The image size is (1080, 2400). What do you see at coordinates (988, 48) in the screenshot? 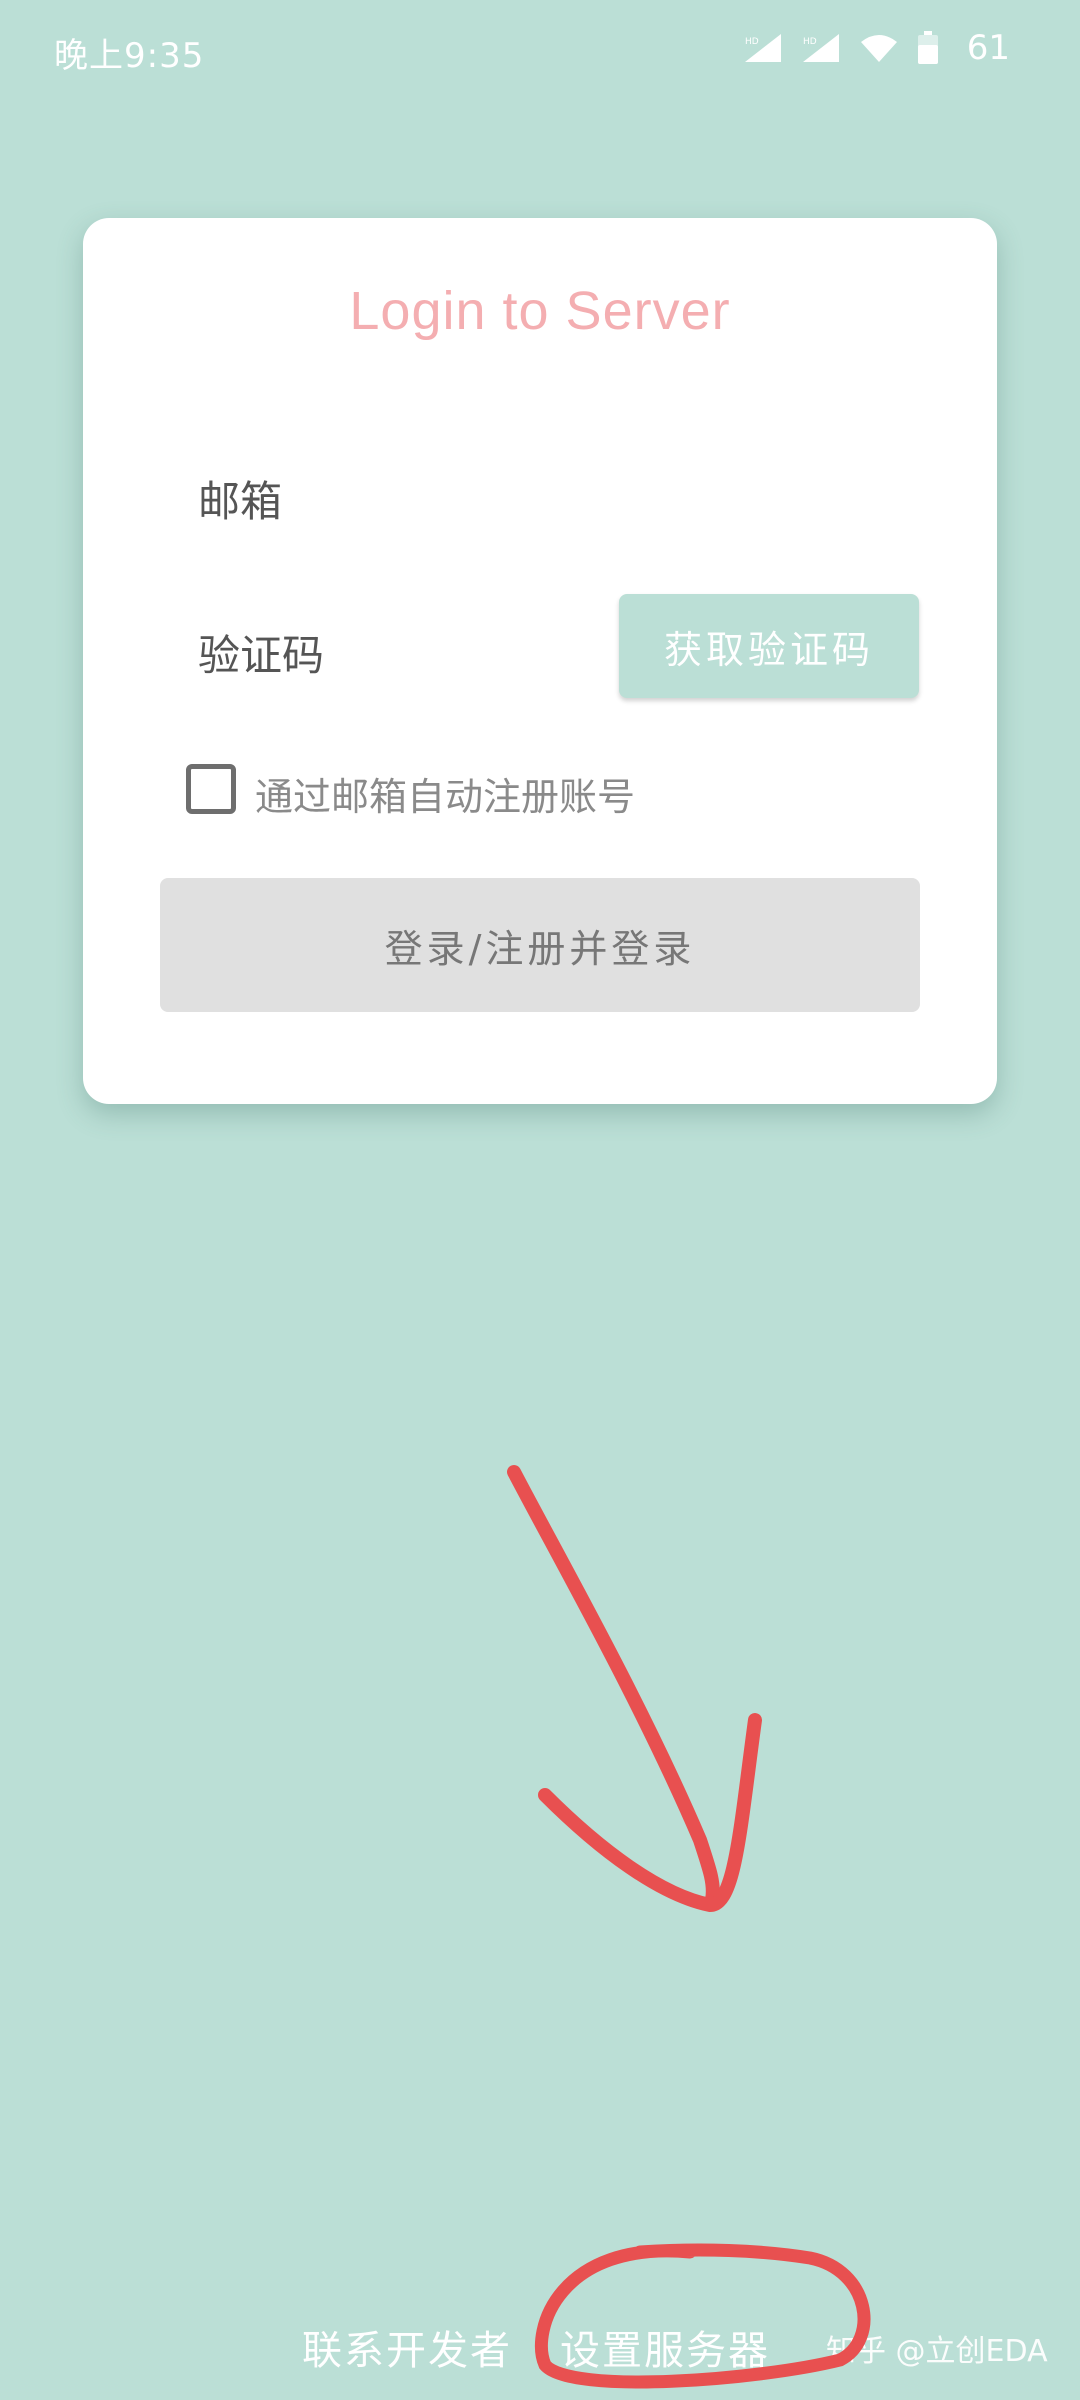
I see `battery-level: 61` at bounding box center [988, 48].